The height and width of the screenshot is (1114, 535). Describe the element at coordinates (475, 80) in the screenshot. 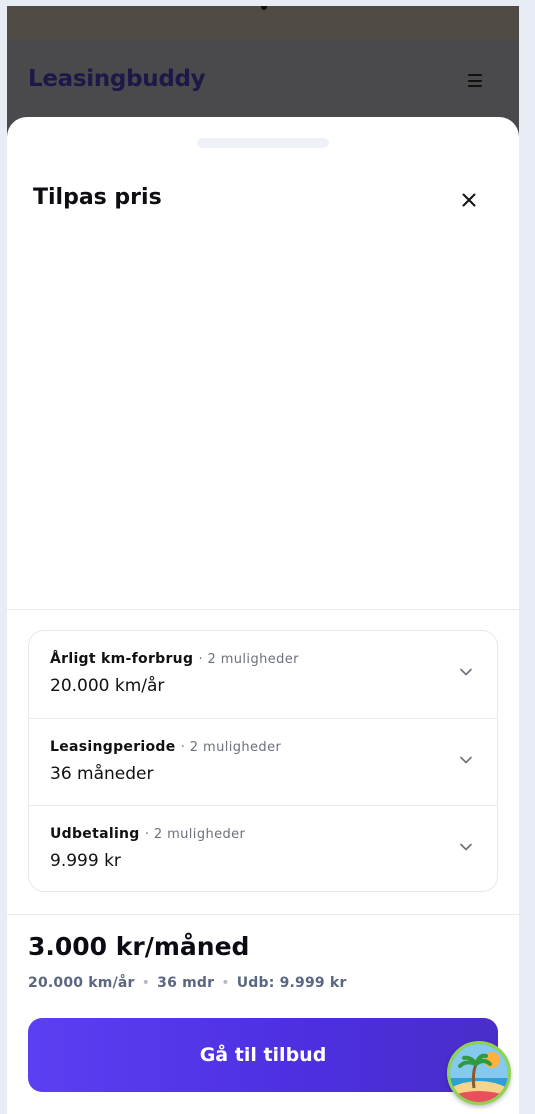

I see `hamburger-icon` at that location.